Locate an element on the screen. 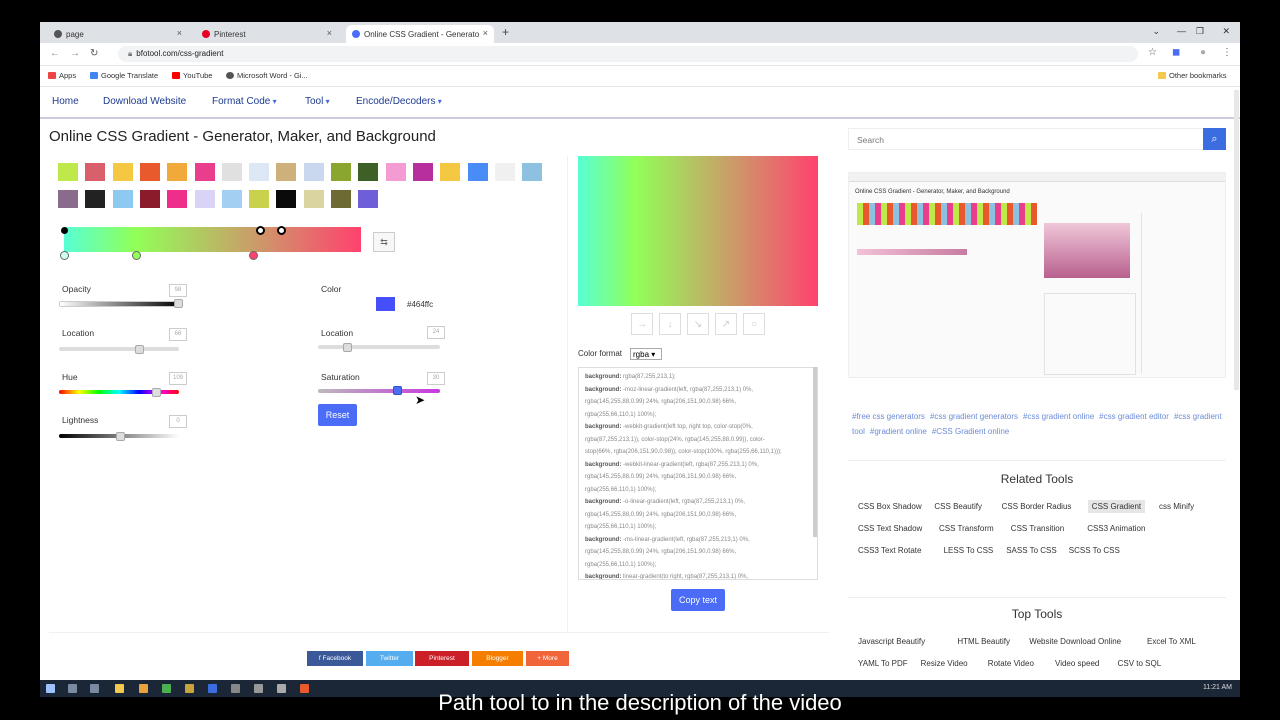  opacity-slider-thumb is located at coordinates (178, 303).